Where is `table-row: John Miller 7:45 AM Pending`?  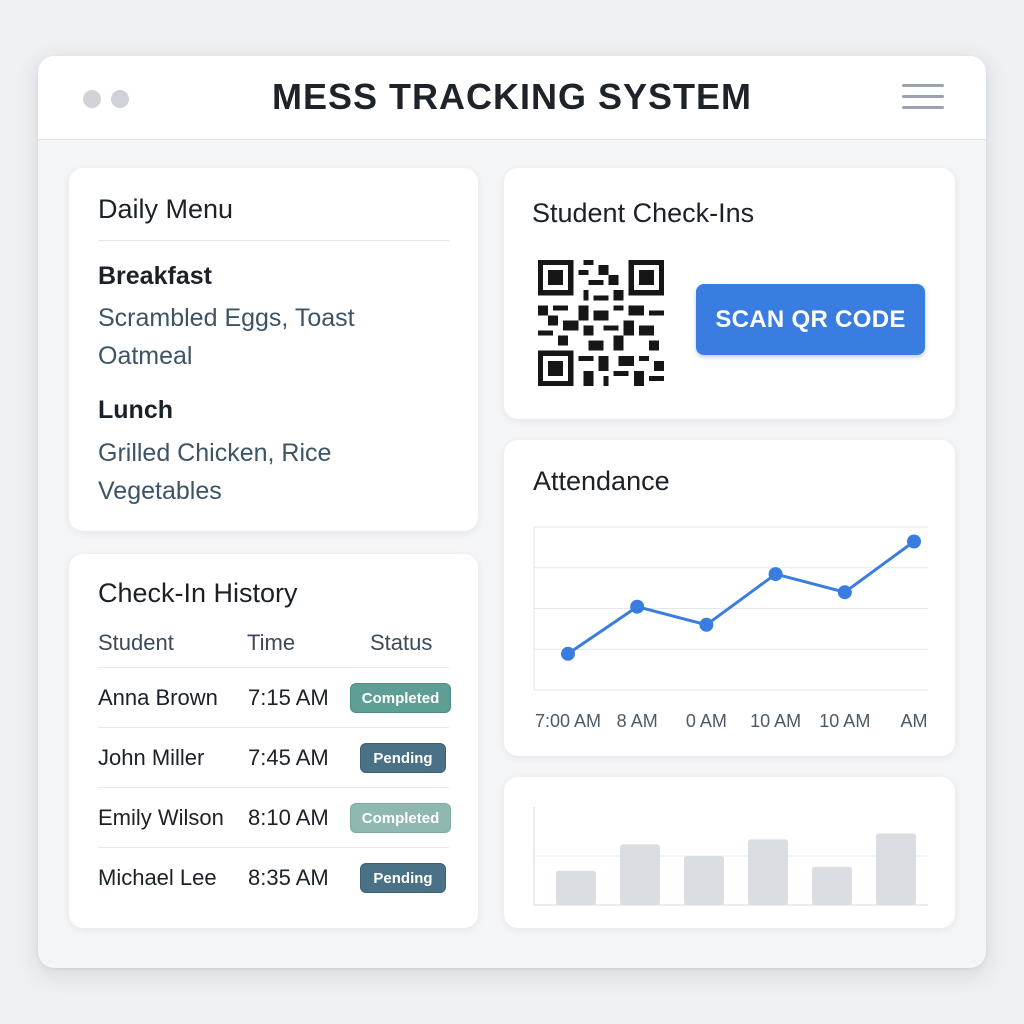 table-row: John Miller 7:45 AM Pending is located at coordinates (273, 757).